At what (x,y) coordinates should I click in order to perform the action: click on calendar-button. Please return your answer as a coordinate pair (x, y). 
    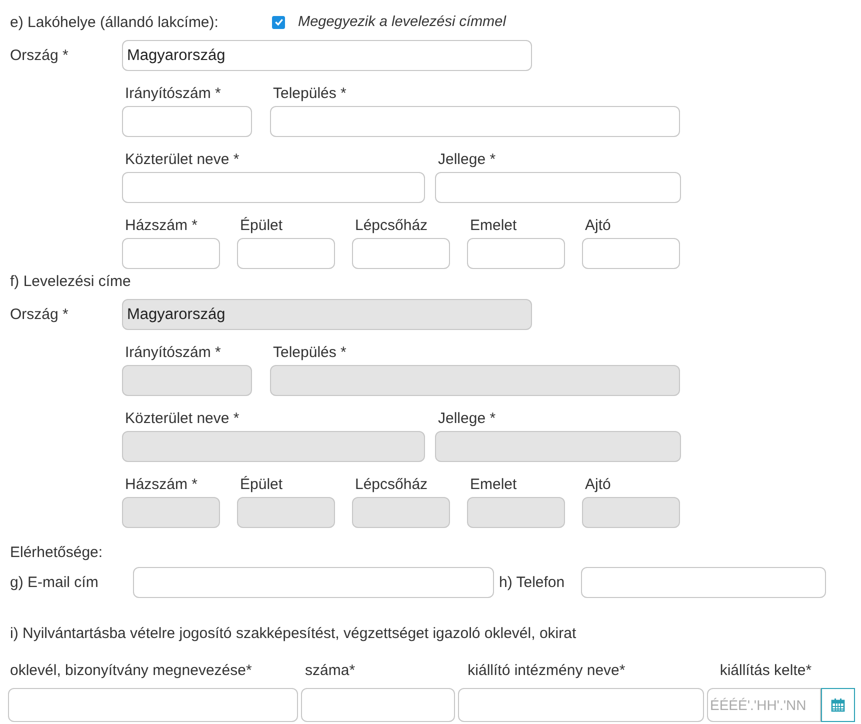
    Looking at the image, I should click on (838, 705).